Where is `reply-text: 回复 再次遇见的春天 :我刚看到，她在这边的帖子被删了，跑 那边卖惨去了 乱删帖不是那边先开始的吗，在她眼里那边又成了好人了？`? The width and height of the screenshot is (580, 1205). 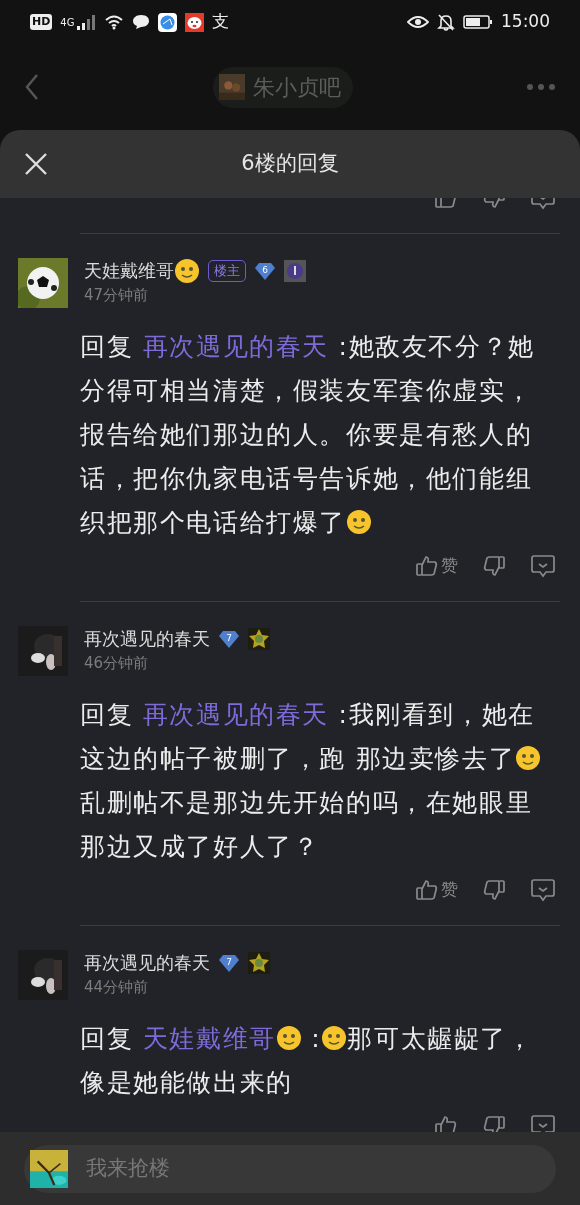
reply-text: 回复 再次遇见的春天 :我刚看到，她在这边的帖子被删了，跑 那边卖惨去了 乱删帖不是那边先开始的吗，在她眼里那边又成了好人了？ is located at coordinates (319, 781).